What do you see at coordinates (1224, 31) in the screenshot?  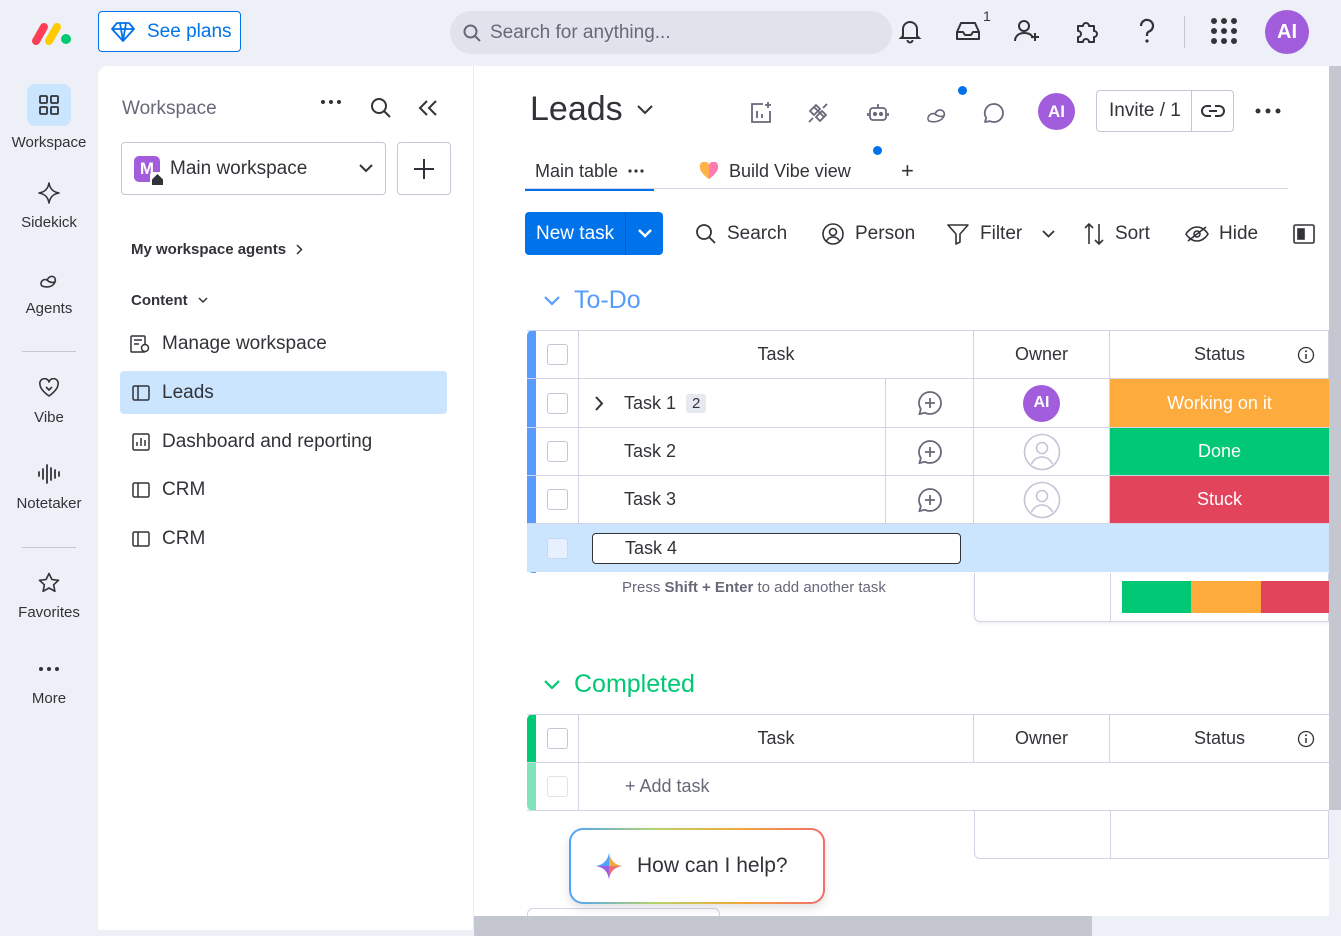 I see `apps-grid-icon` at bounding box center [1224, 31].